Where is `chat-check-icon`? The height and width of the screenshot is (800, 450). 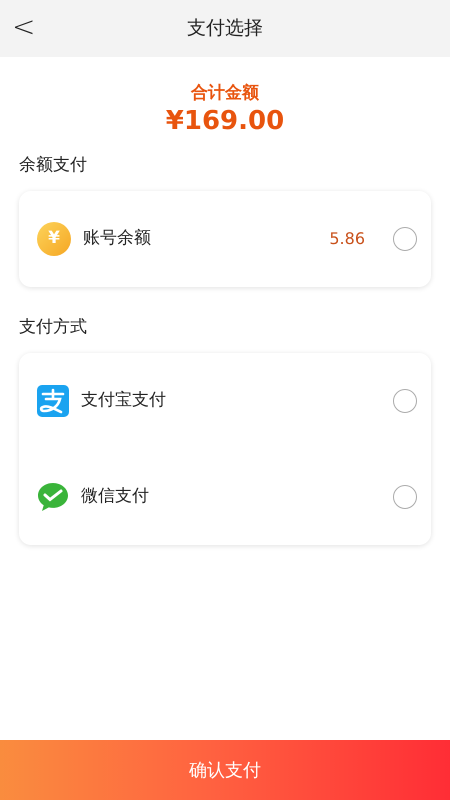
chat-check-icon is located at coordinates (53, 497).